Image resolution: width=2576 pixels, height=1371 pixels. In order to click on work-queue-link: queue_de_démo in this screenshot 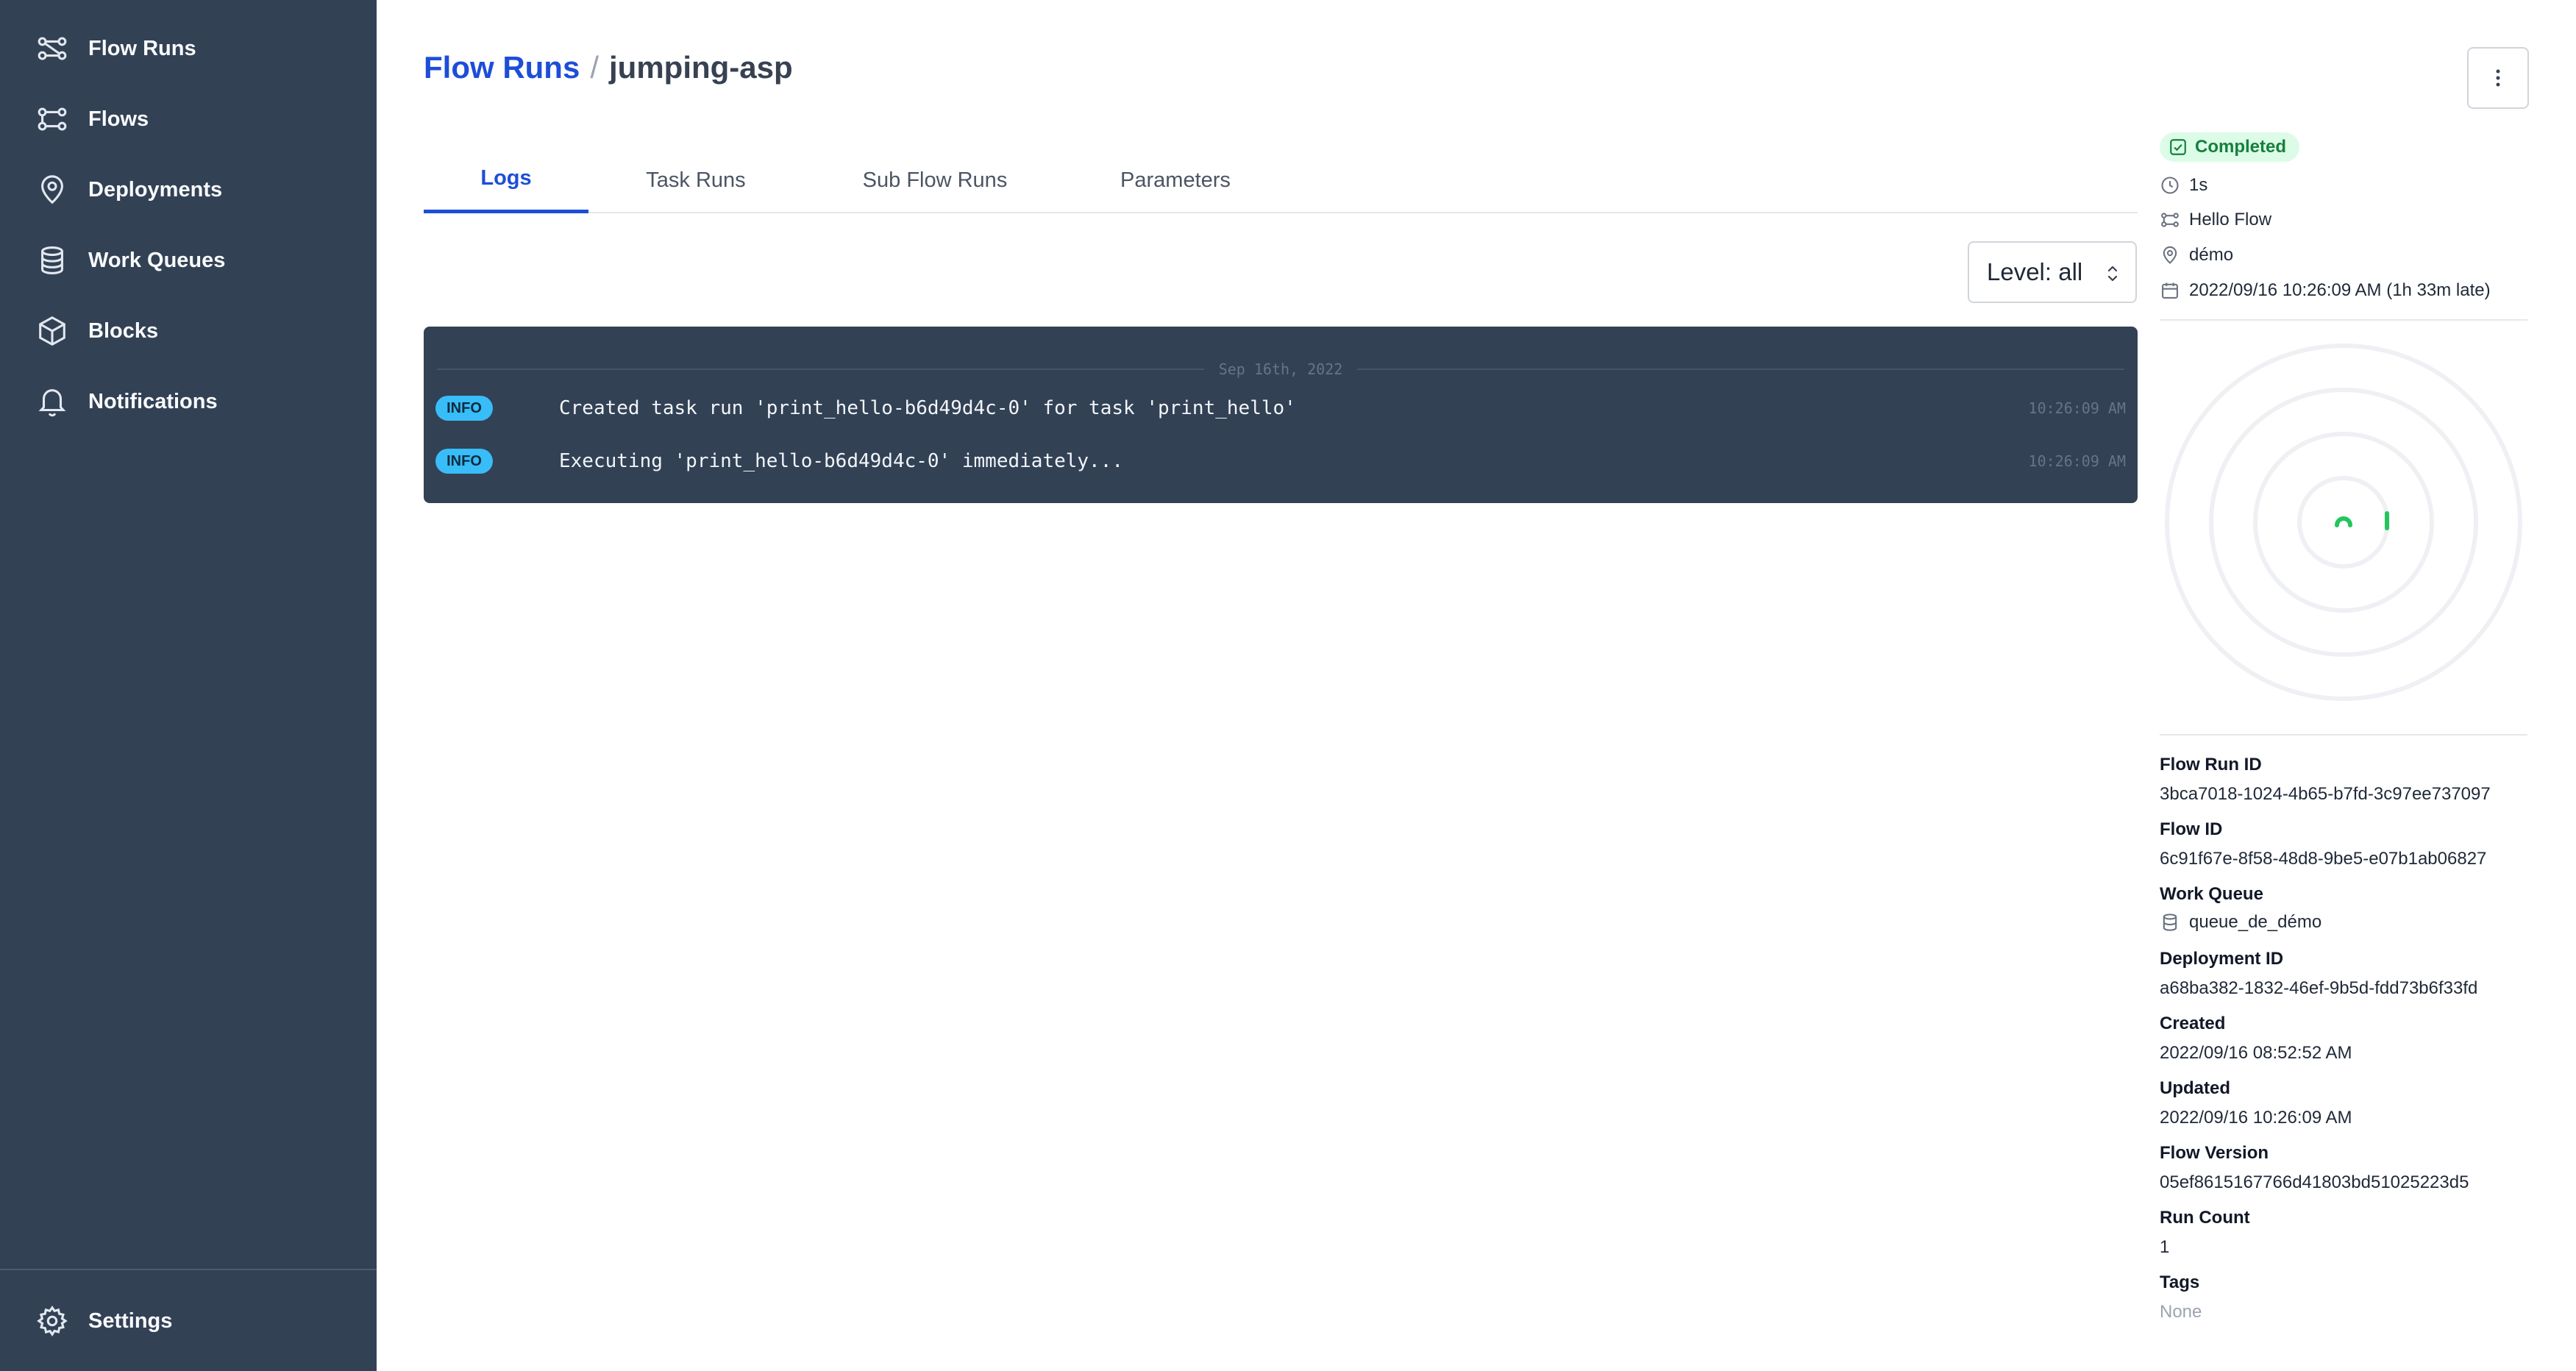, I will do `click(2240, 922)`.